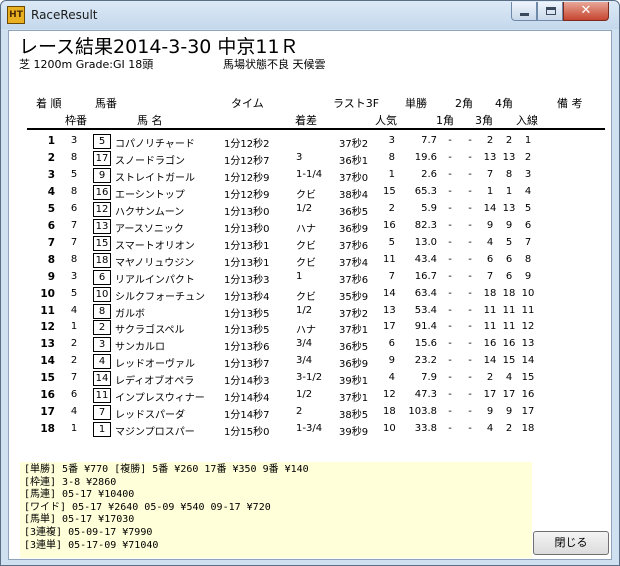  What do you see at coordinates (299, 412) in the screenshot?
I see `margin: 2` at bounding box center [299, 412].